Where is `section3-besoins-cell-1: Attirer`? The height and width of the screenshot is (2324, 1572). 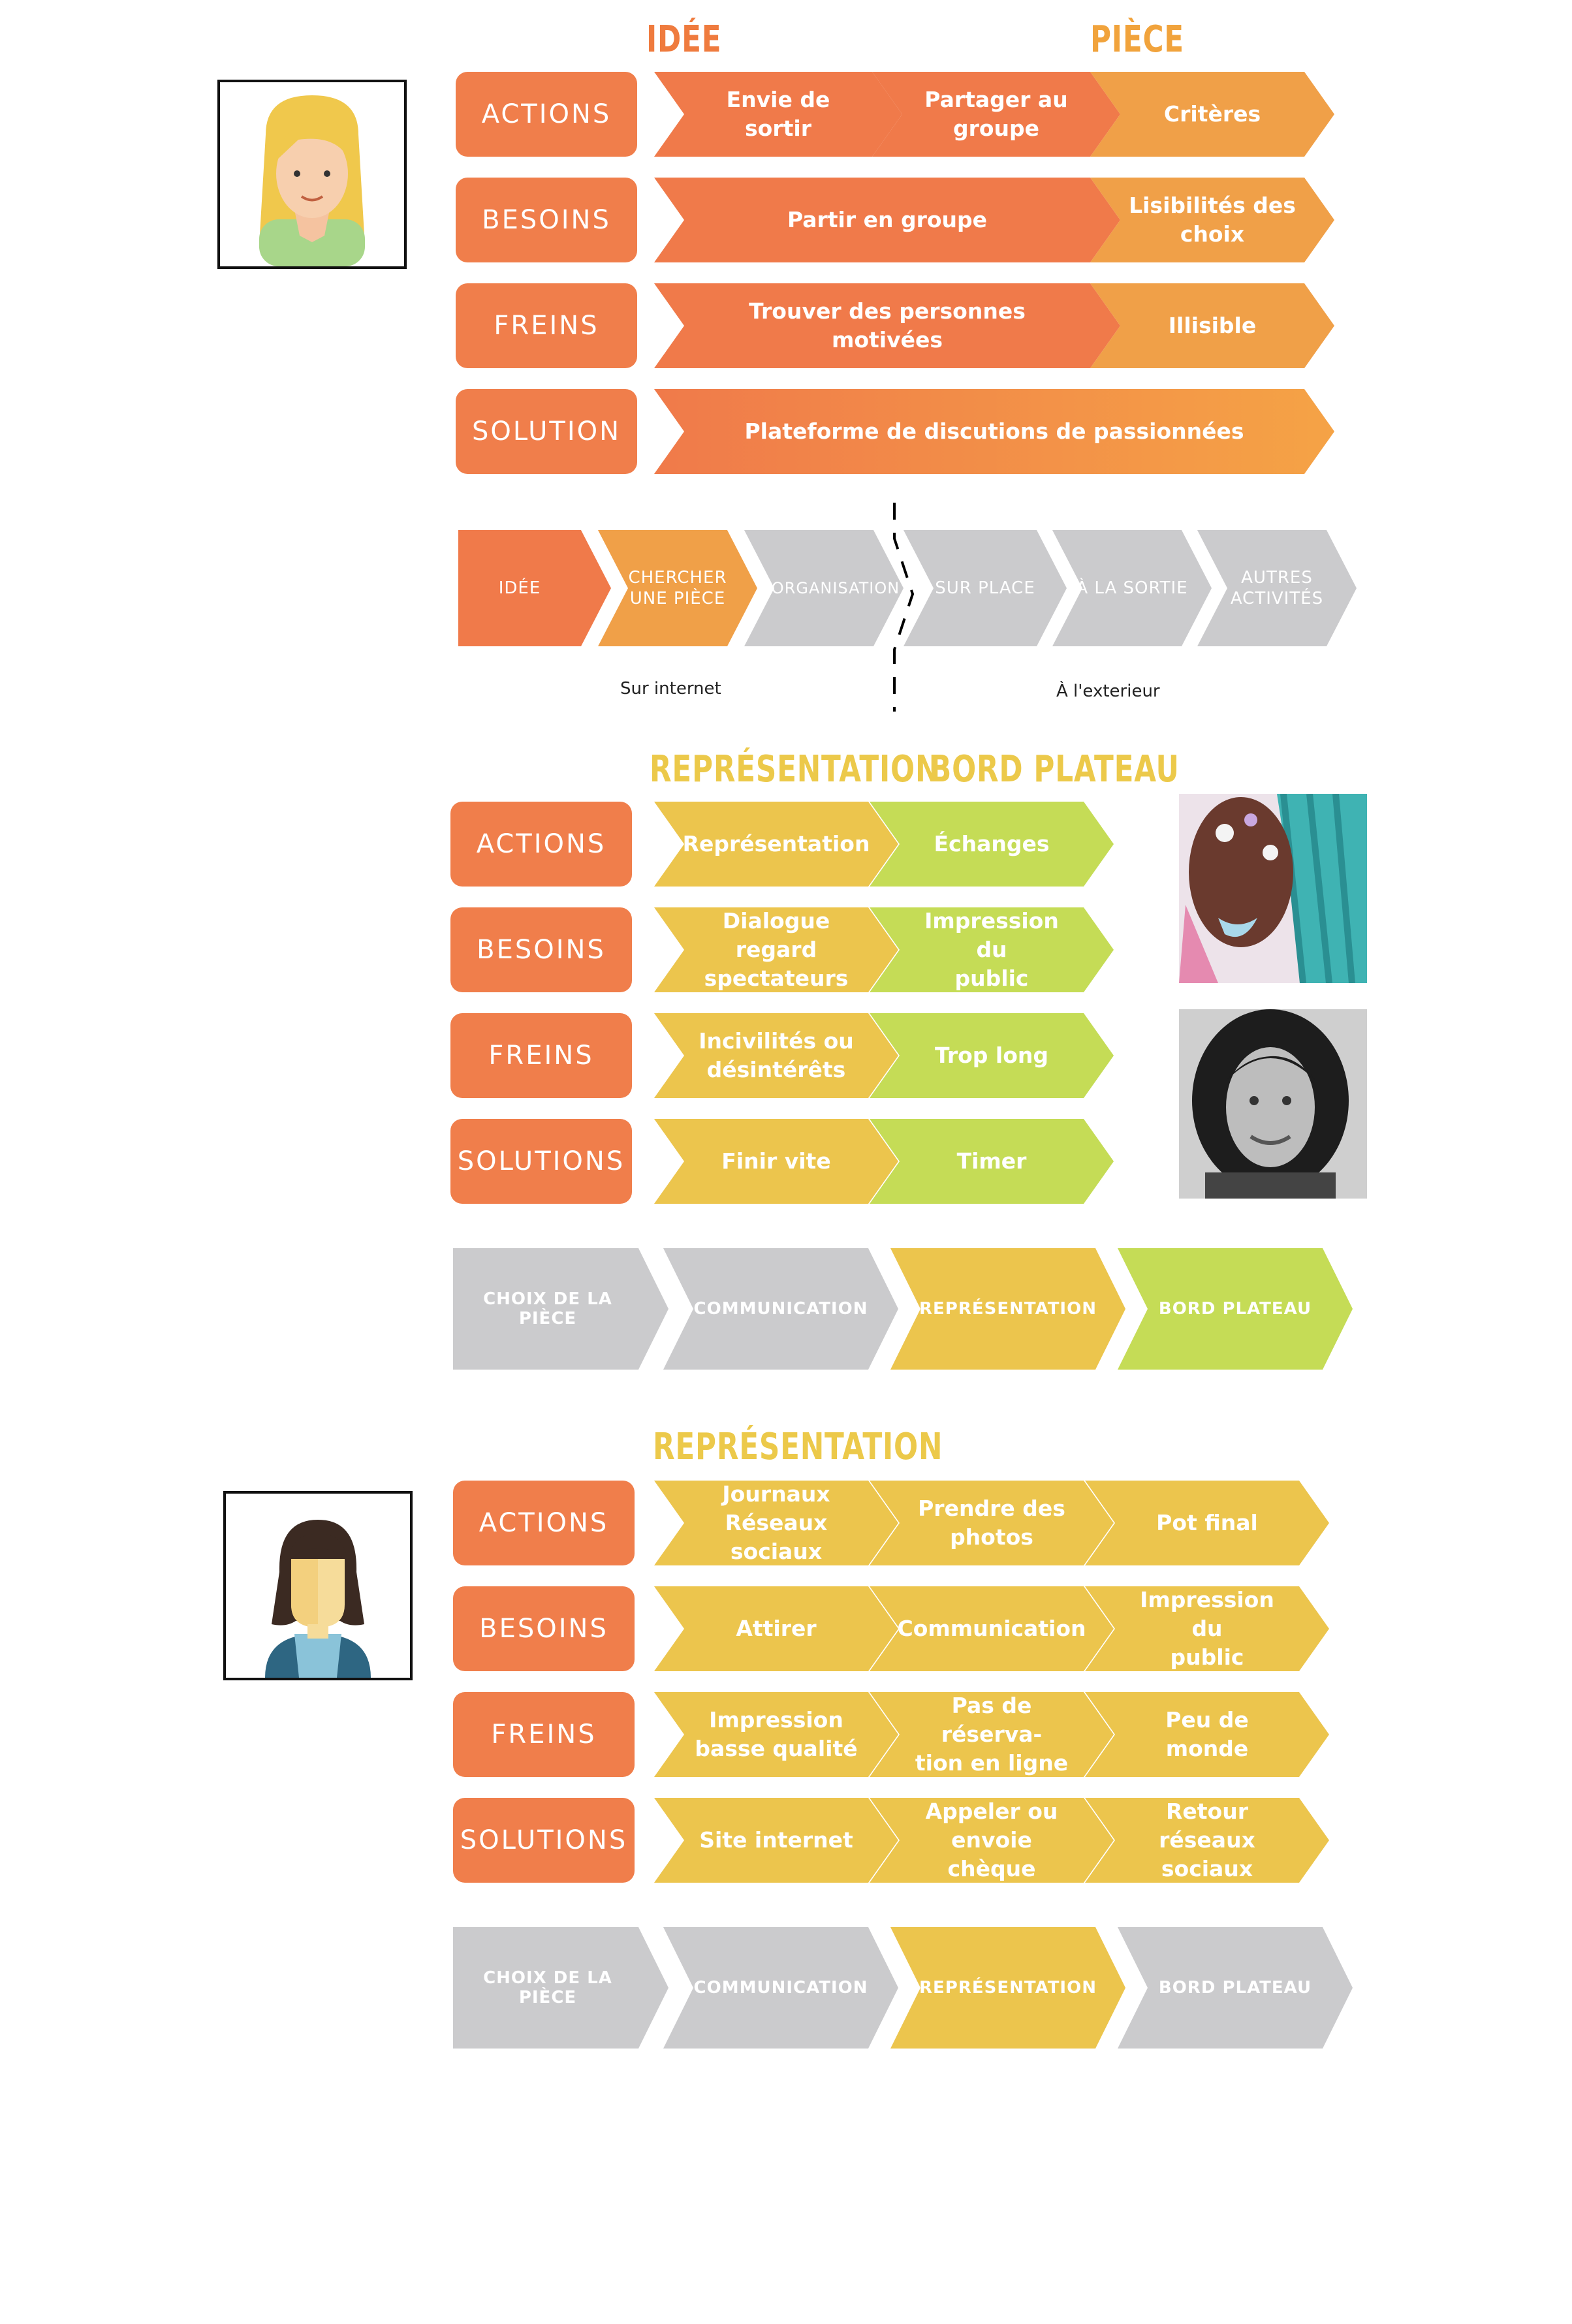
section3-besoins-cell-1: Attirer is located at coordinates (776, 1628).